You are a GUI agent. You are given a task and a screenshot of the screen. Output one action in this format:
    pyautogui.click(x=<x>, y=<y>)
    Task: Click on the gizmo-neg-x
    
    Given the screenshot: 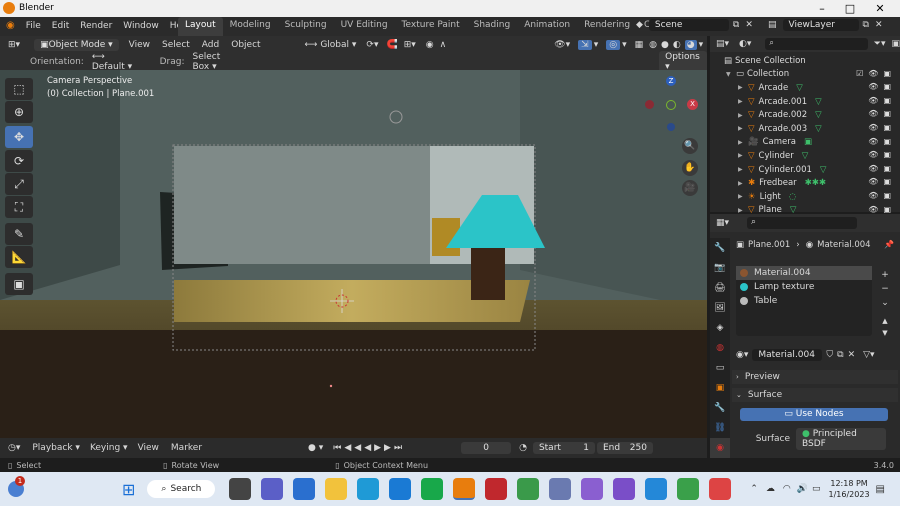 What is the action you would take?
    pyautogui.click(x=649, y=104)
    